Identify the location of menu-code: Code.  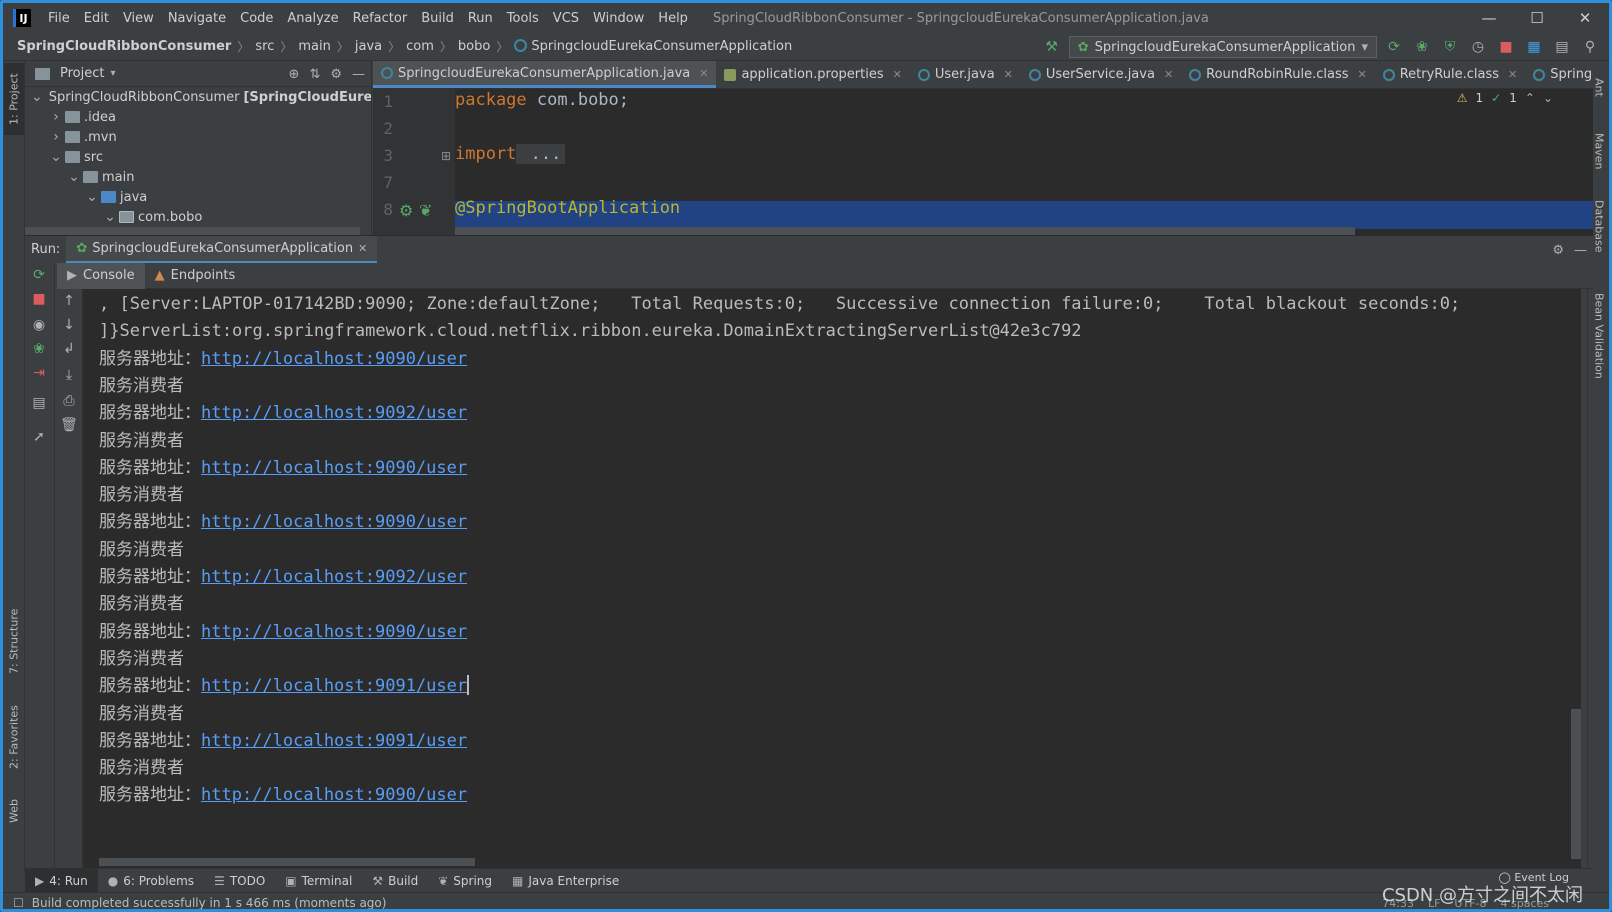
(256, 18).